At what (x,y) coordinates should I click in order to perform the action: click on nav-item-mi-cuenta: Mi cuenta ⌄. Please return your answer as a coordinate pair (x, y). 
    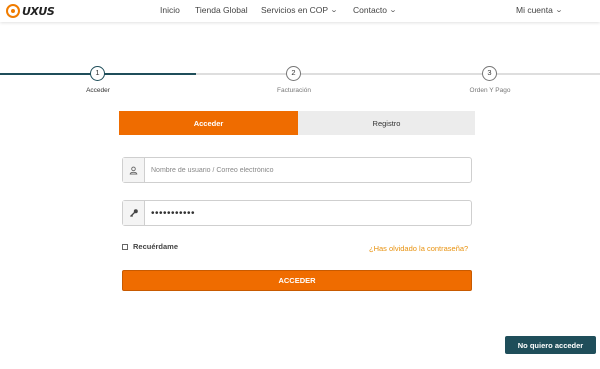
    Looking at the image, I should click on (539, 10).